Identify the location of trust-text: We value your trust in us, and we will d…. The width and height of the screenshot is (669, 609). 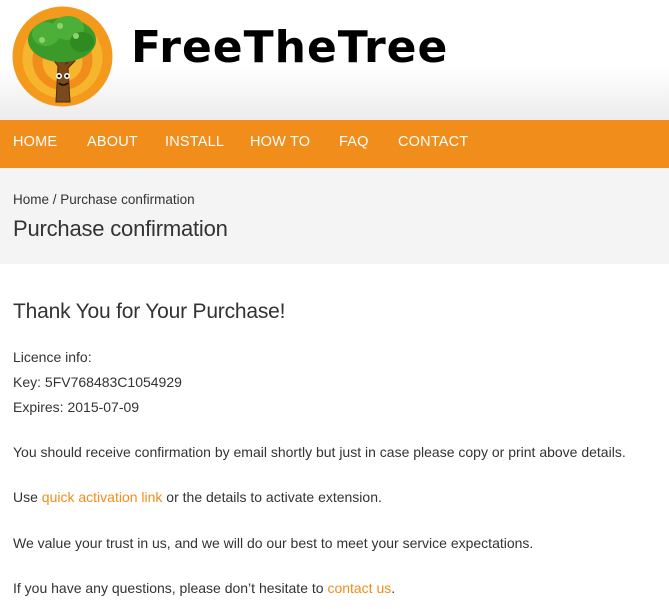
(273, 543).